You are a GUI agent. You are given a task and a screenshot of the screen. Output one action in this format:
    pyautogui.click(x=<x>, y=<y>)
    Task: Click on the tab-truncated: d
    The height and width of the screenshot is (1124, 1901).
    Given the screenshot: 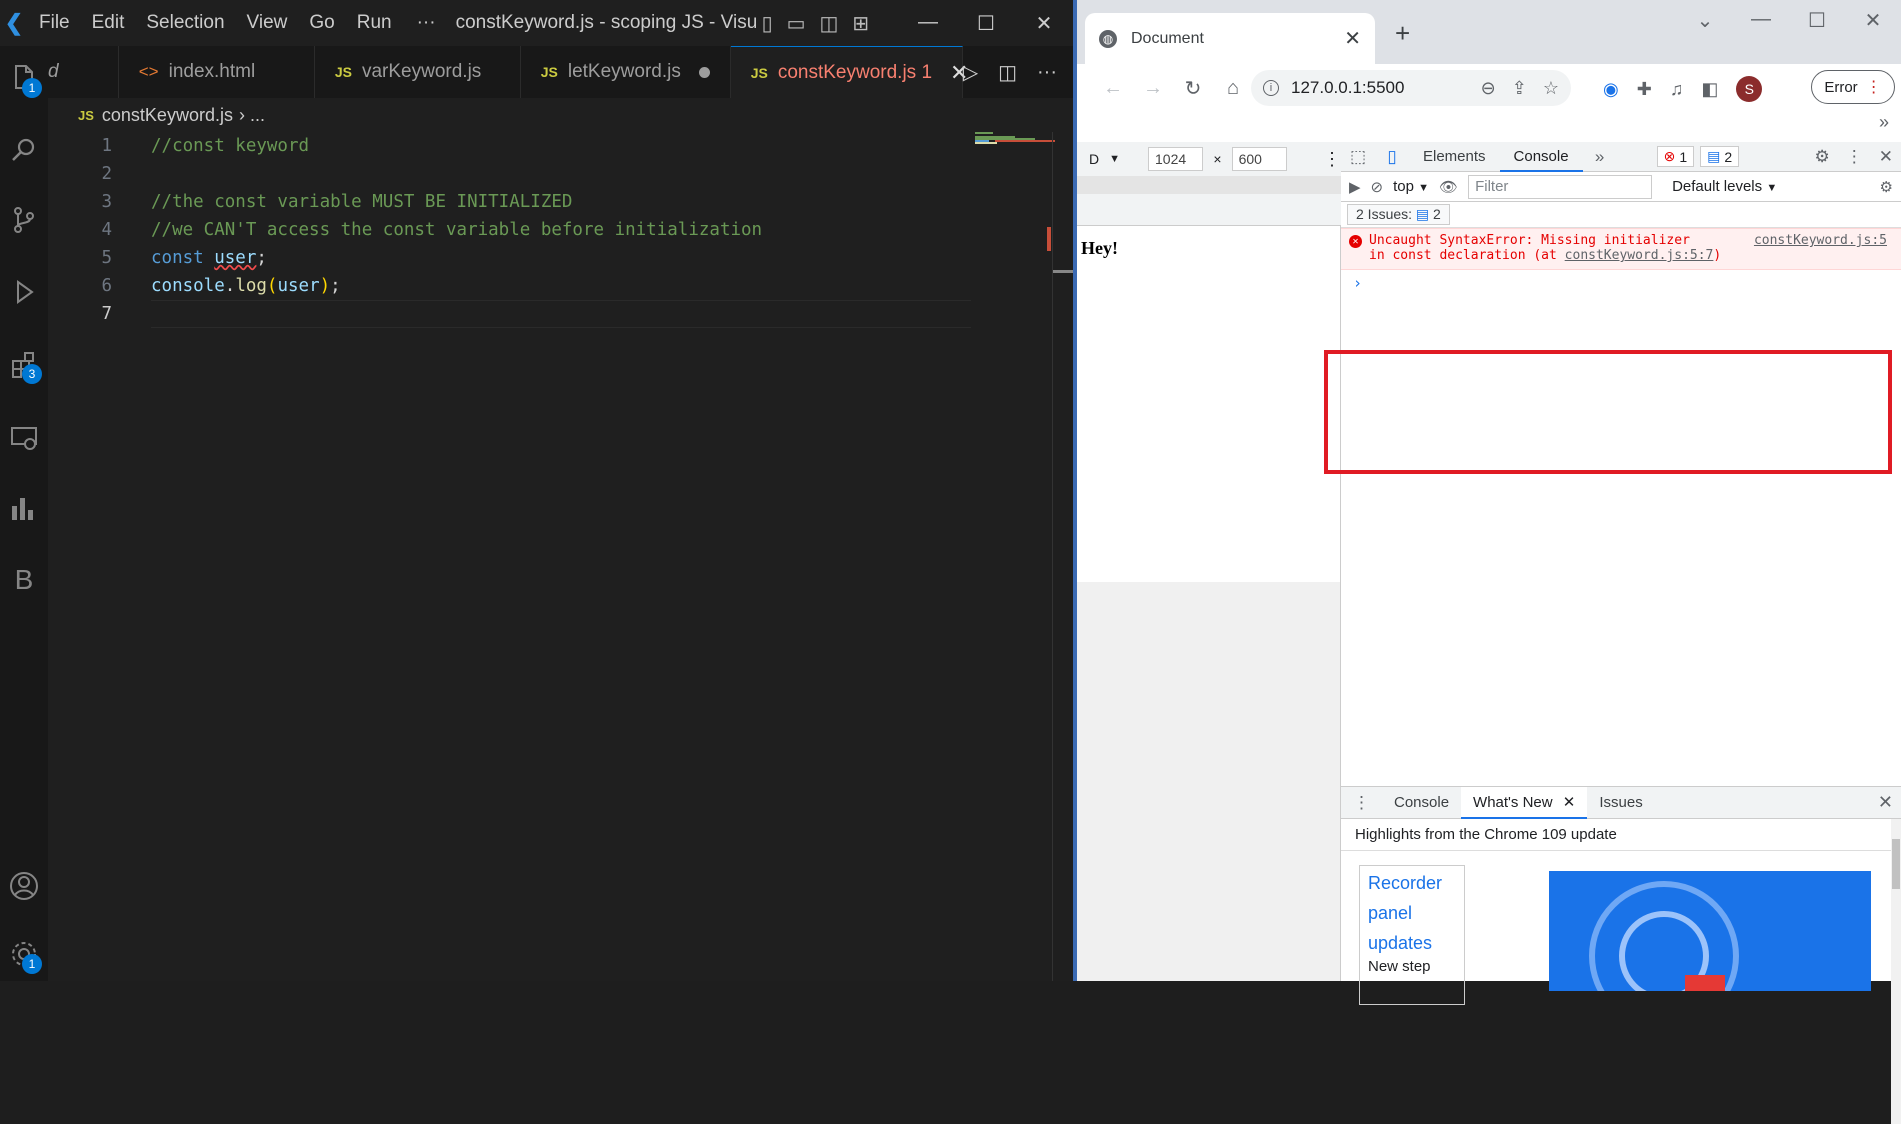 What is the action you would take?
    pyautogui.click(x=83, y=72)
    